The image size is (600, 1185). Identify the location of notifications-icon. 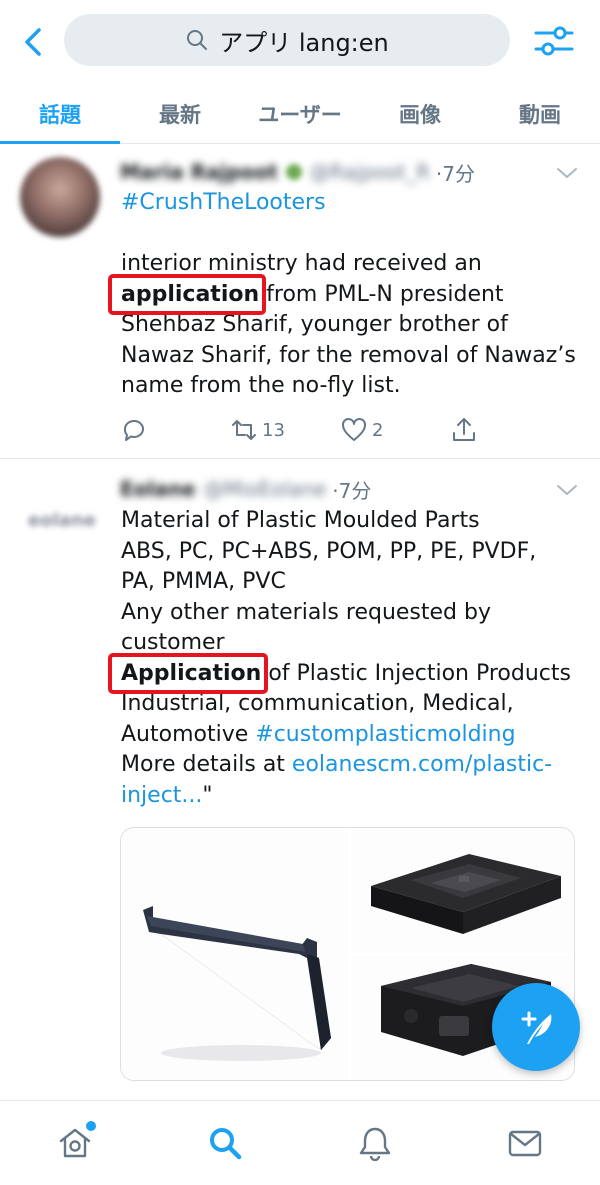
(375, 1144).